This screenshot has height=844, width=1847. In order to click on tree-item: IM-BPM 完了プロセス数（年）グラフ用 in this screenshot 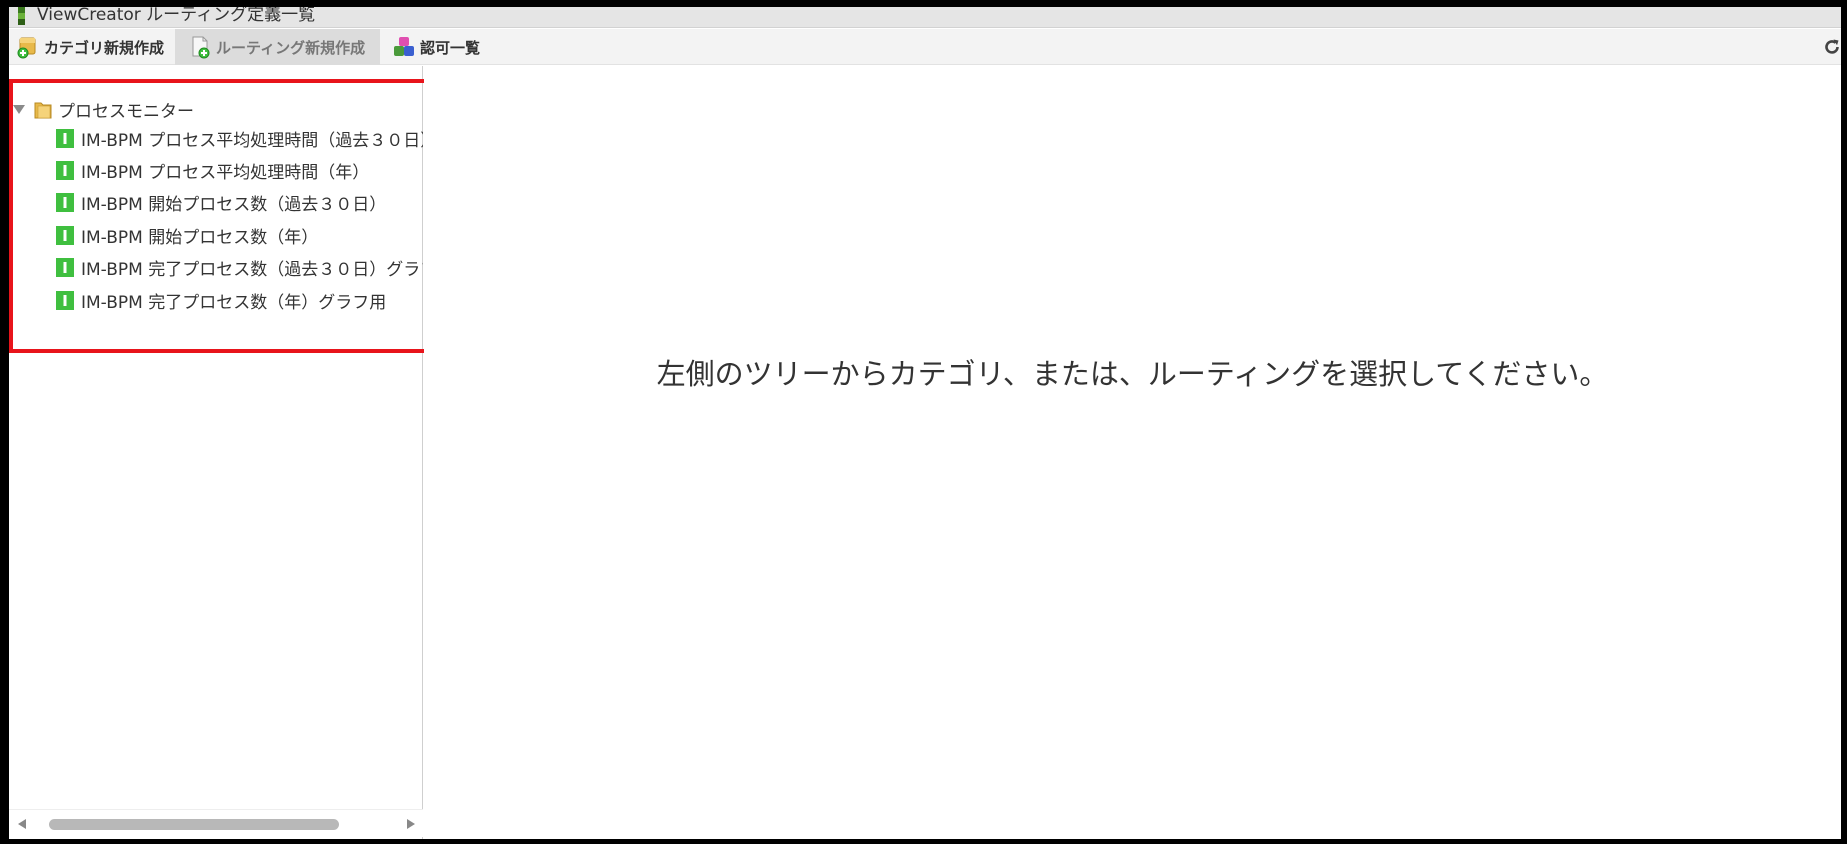, I will do `click(221, 300)`.